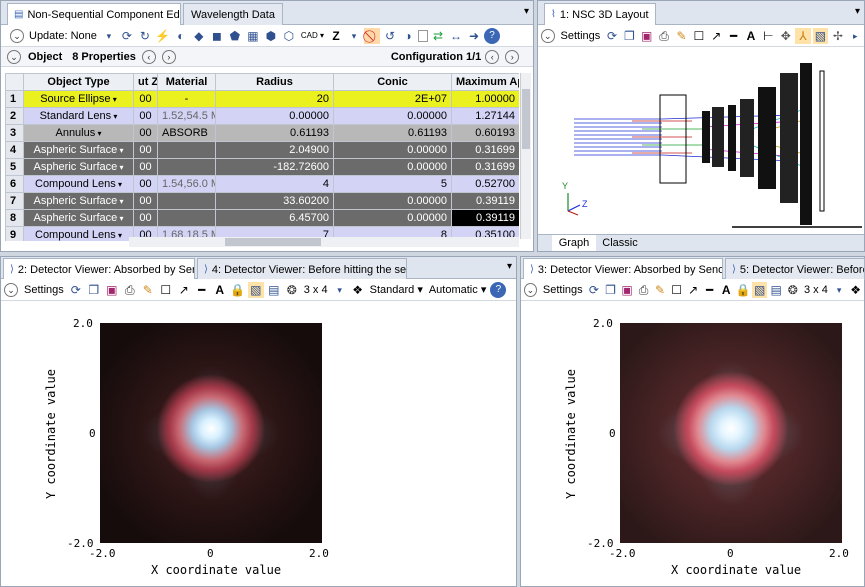 The image size is (865, 587). Describe the element at coordinates (392, 184) in the screenshot. I see `conic-cell: 5` at that location.